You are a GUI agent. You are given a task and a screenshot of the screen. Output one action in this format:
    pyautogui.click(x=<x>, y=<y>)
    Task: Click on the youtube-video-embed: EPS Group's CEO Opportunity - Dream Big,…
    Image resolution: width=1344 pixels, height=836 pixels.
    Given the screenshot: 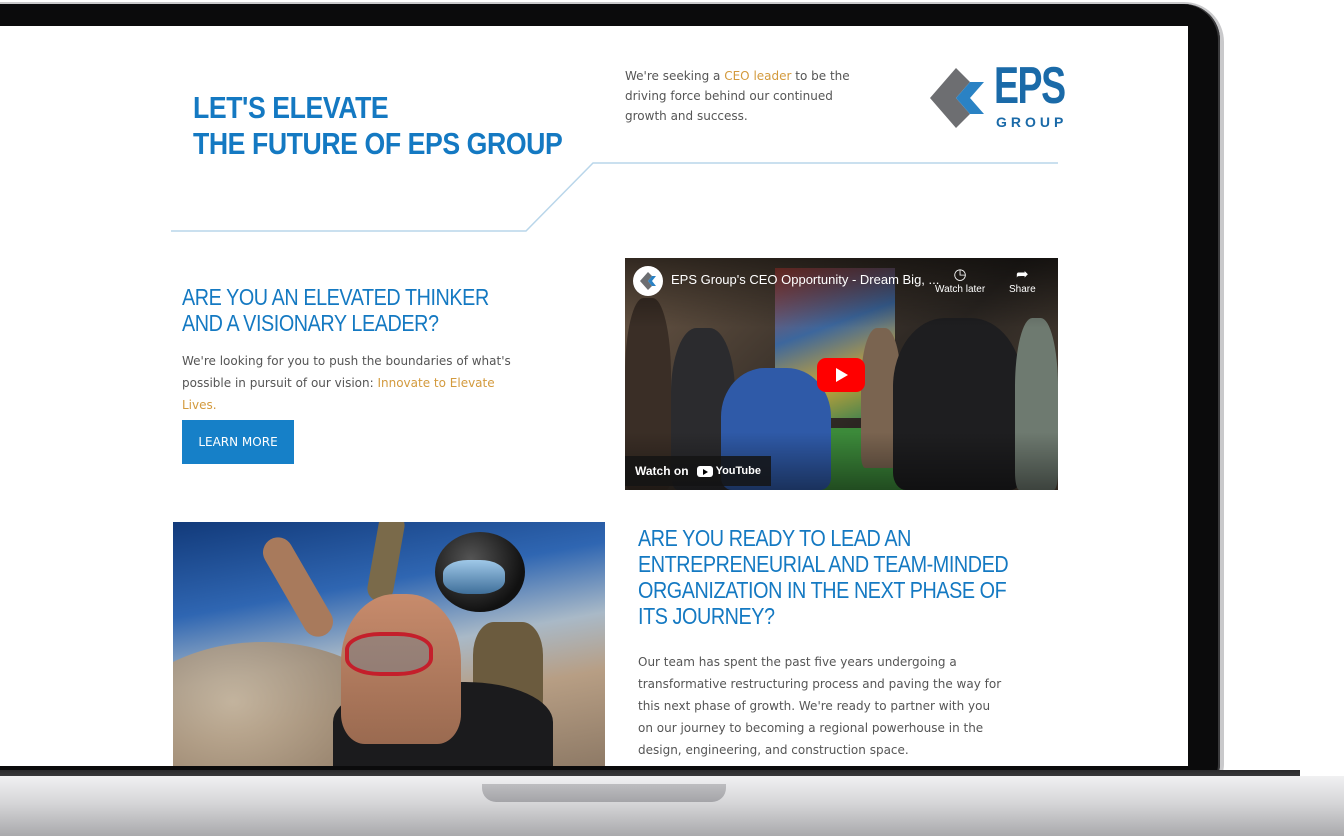 What is the action you would take?
    pyautogui.click(x=841, y=374)
    